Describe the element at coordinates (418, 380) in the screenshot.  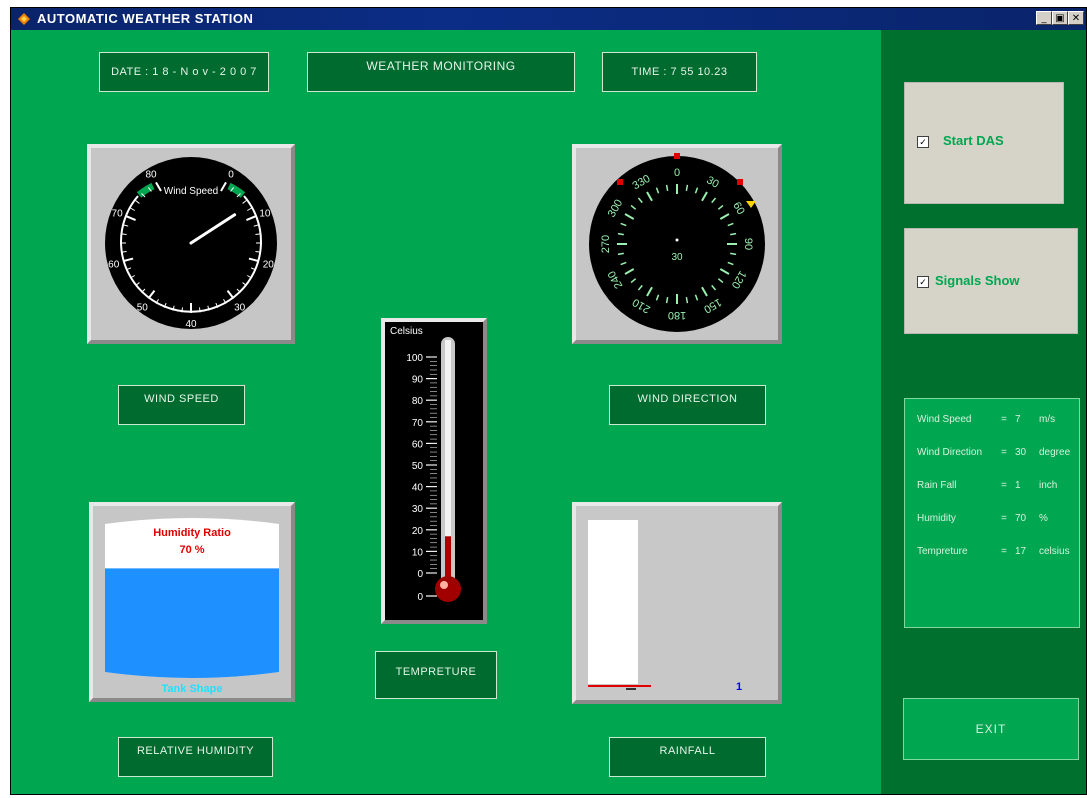
I see `thermometer-tick-label: 90` at that location.